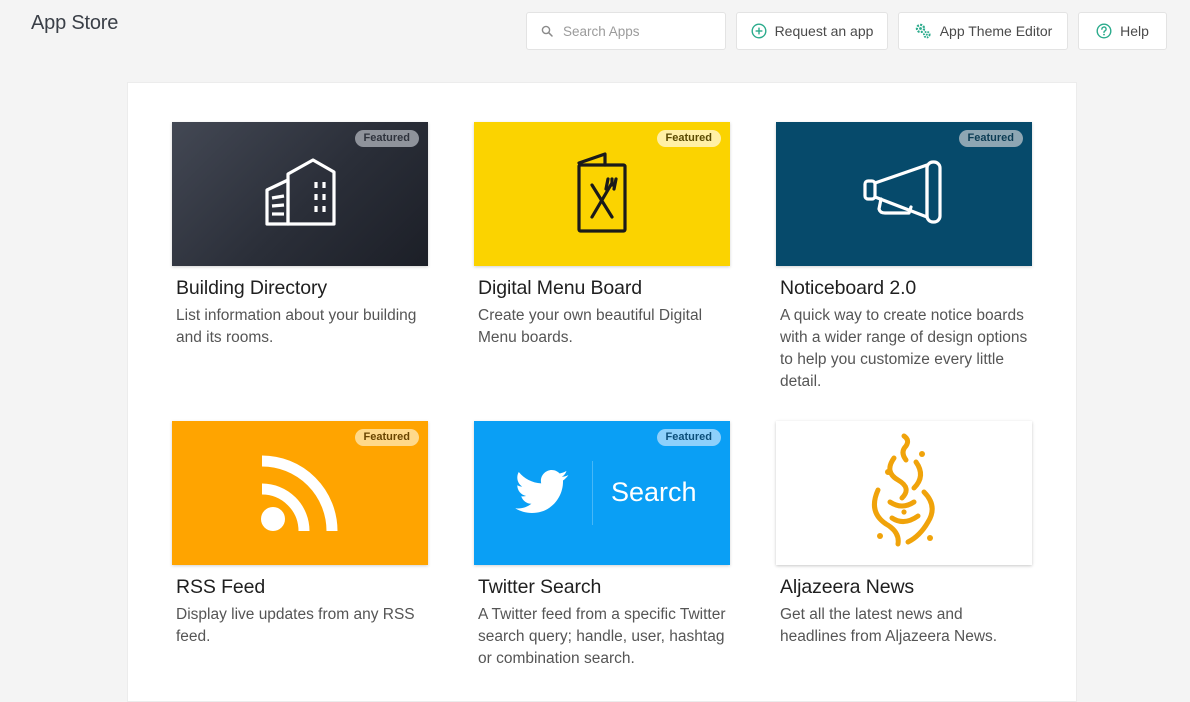  I want to click on page-title: App Store, so click(75, 23).